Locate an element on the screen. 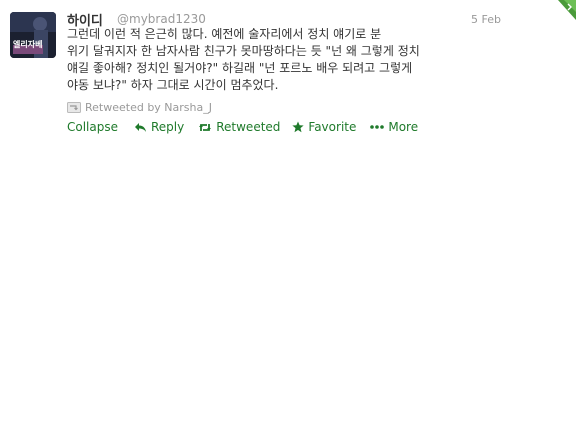 The width and height of the screenshot is (576, 432). retweeted-by-text: Retweeted by Narsha_J is located at coordinates (148, 107).